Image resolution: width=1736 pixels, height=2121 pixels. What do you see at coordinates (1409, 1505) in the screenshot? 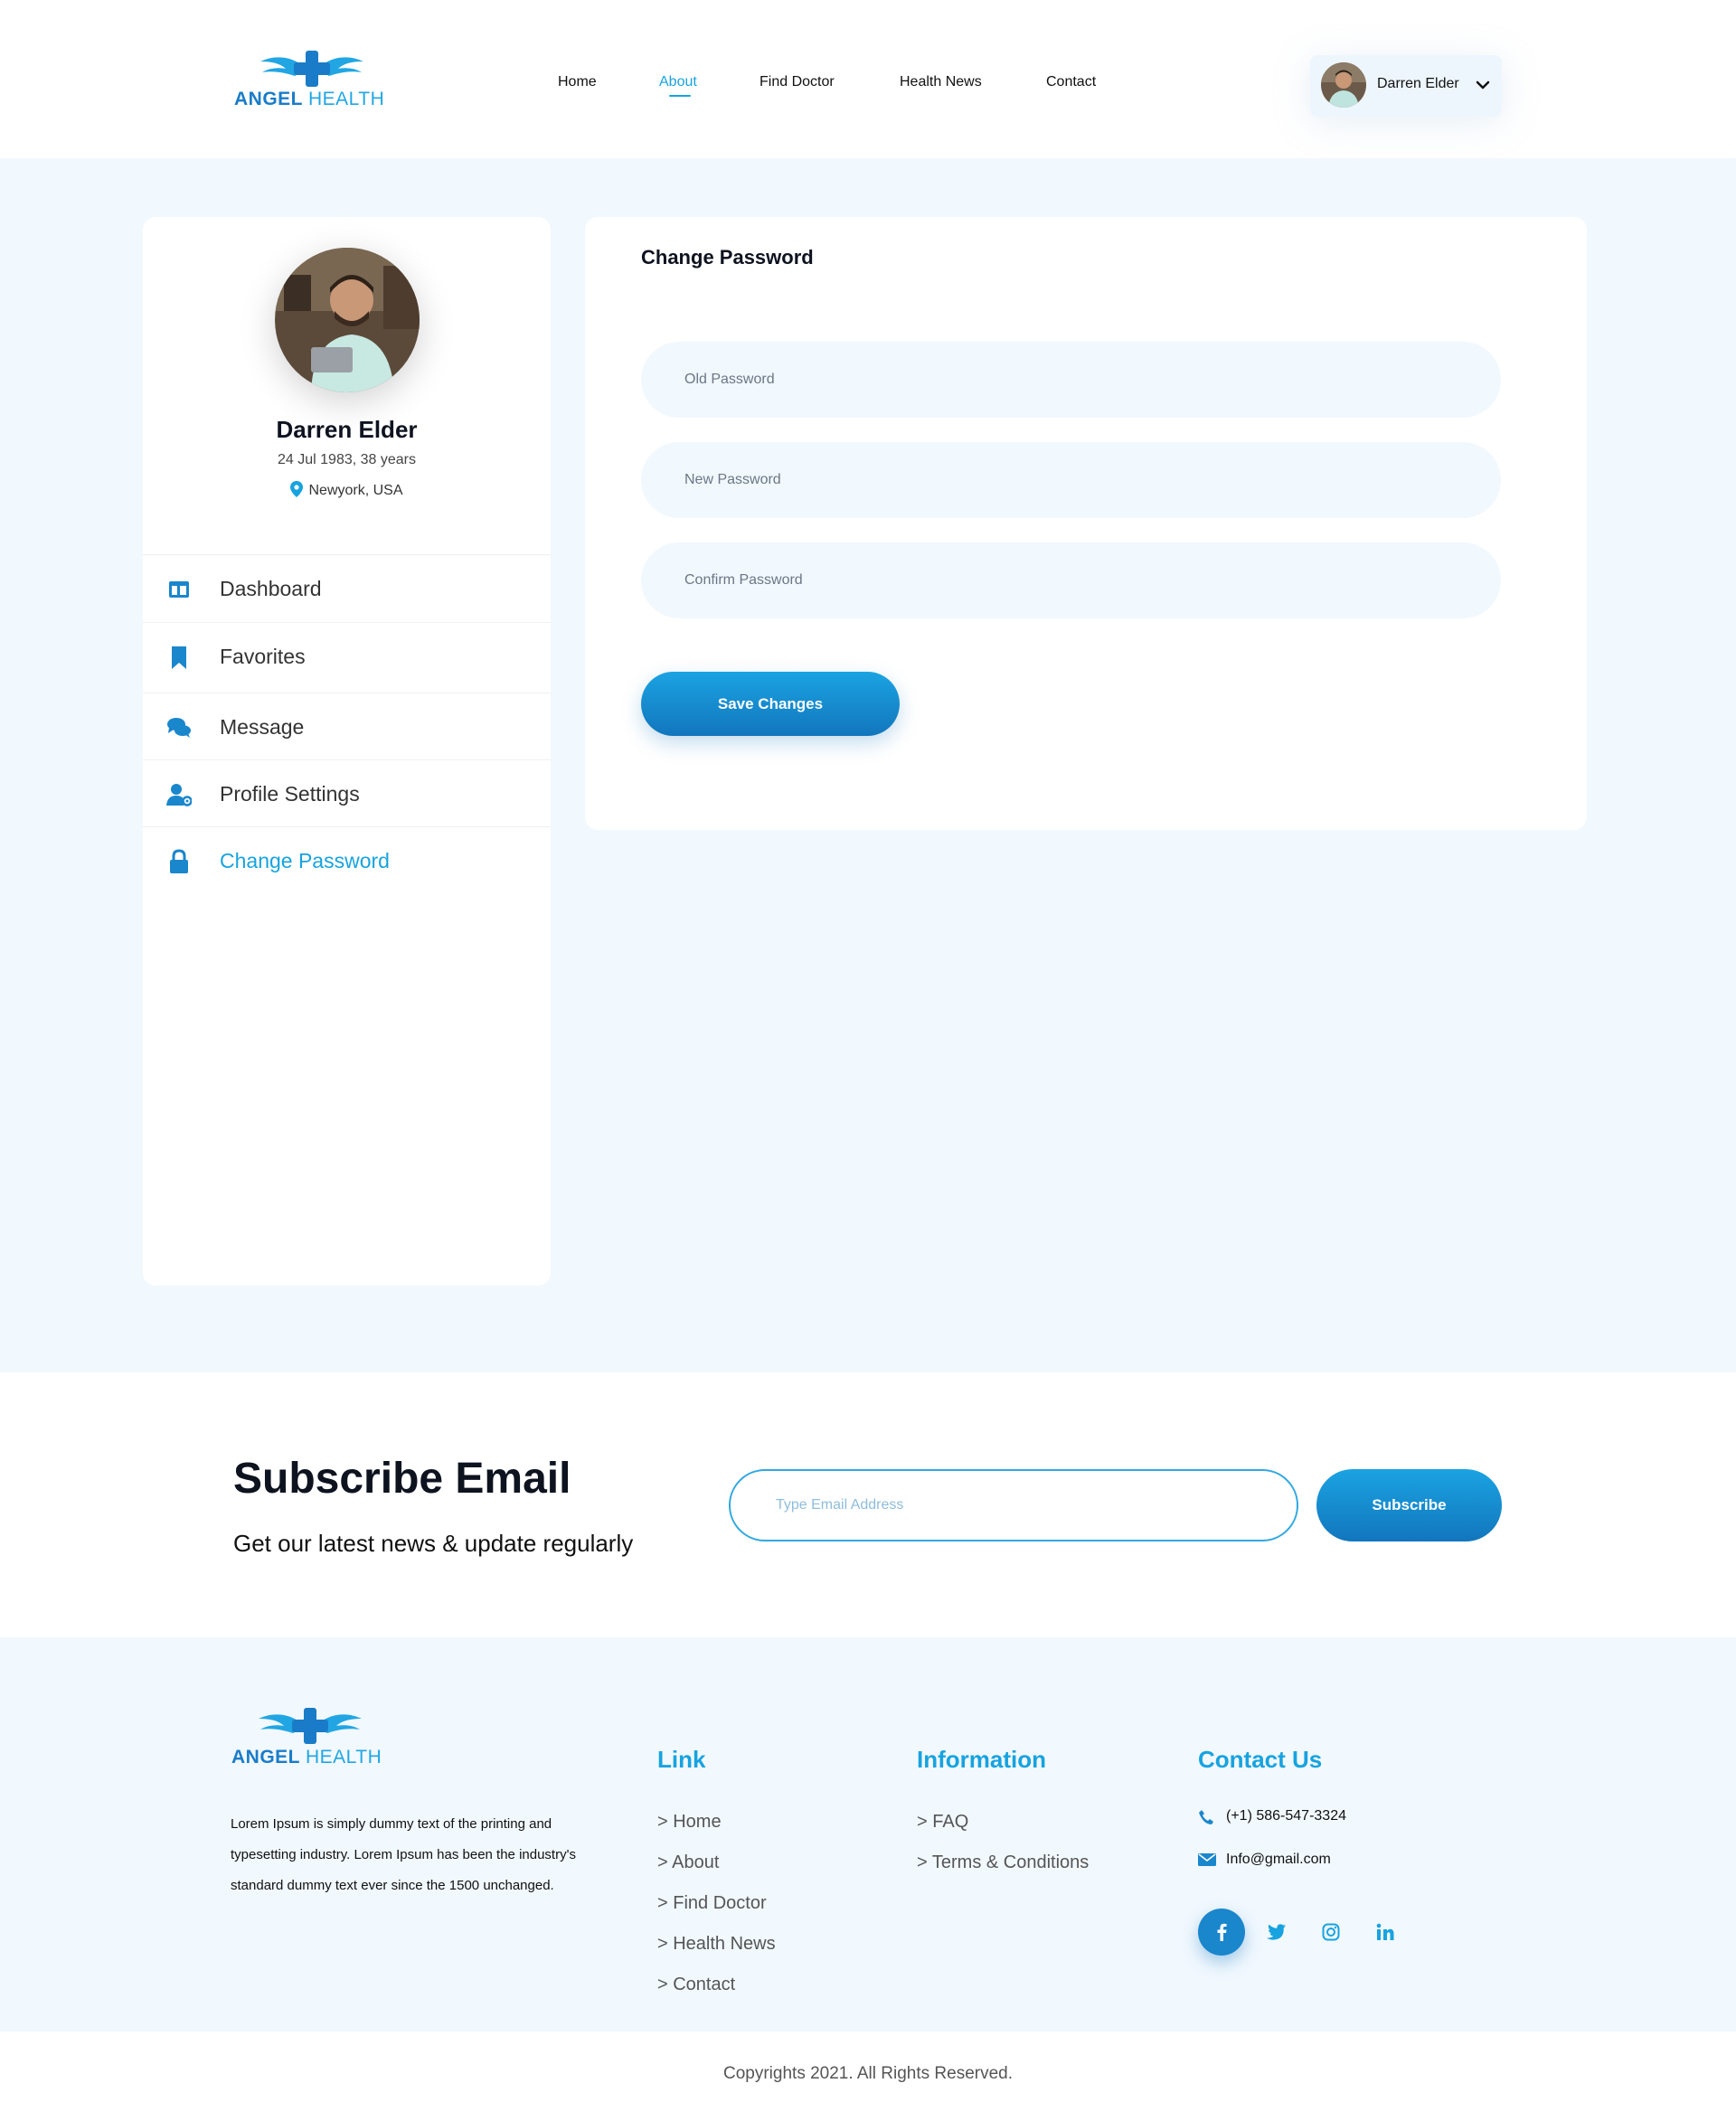
I see `subscribe-button: Subscribe` at bounding box center [1409, 1505].